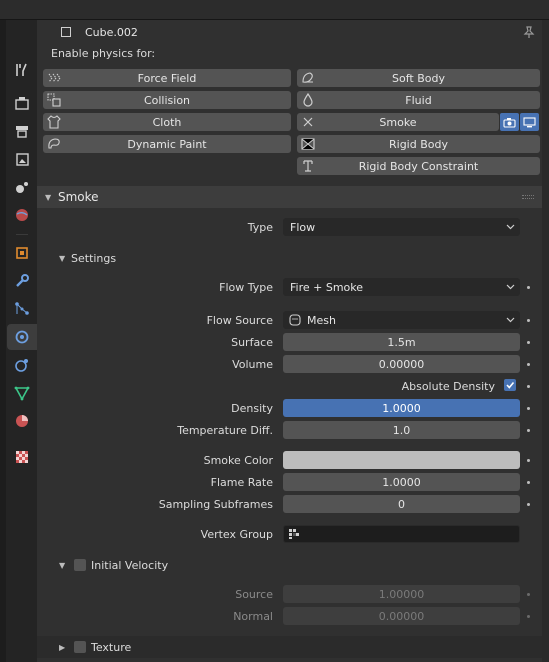 The image size is (549, 662). I want to click on properties-tab-bar, so click(21, 341).